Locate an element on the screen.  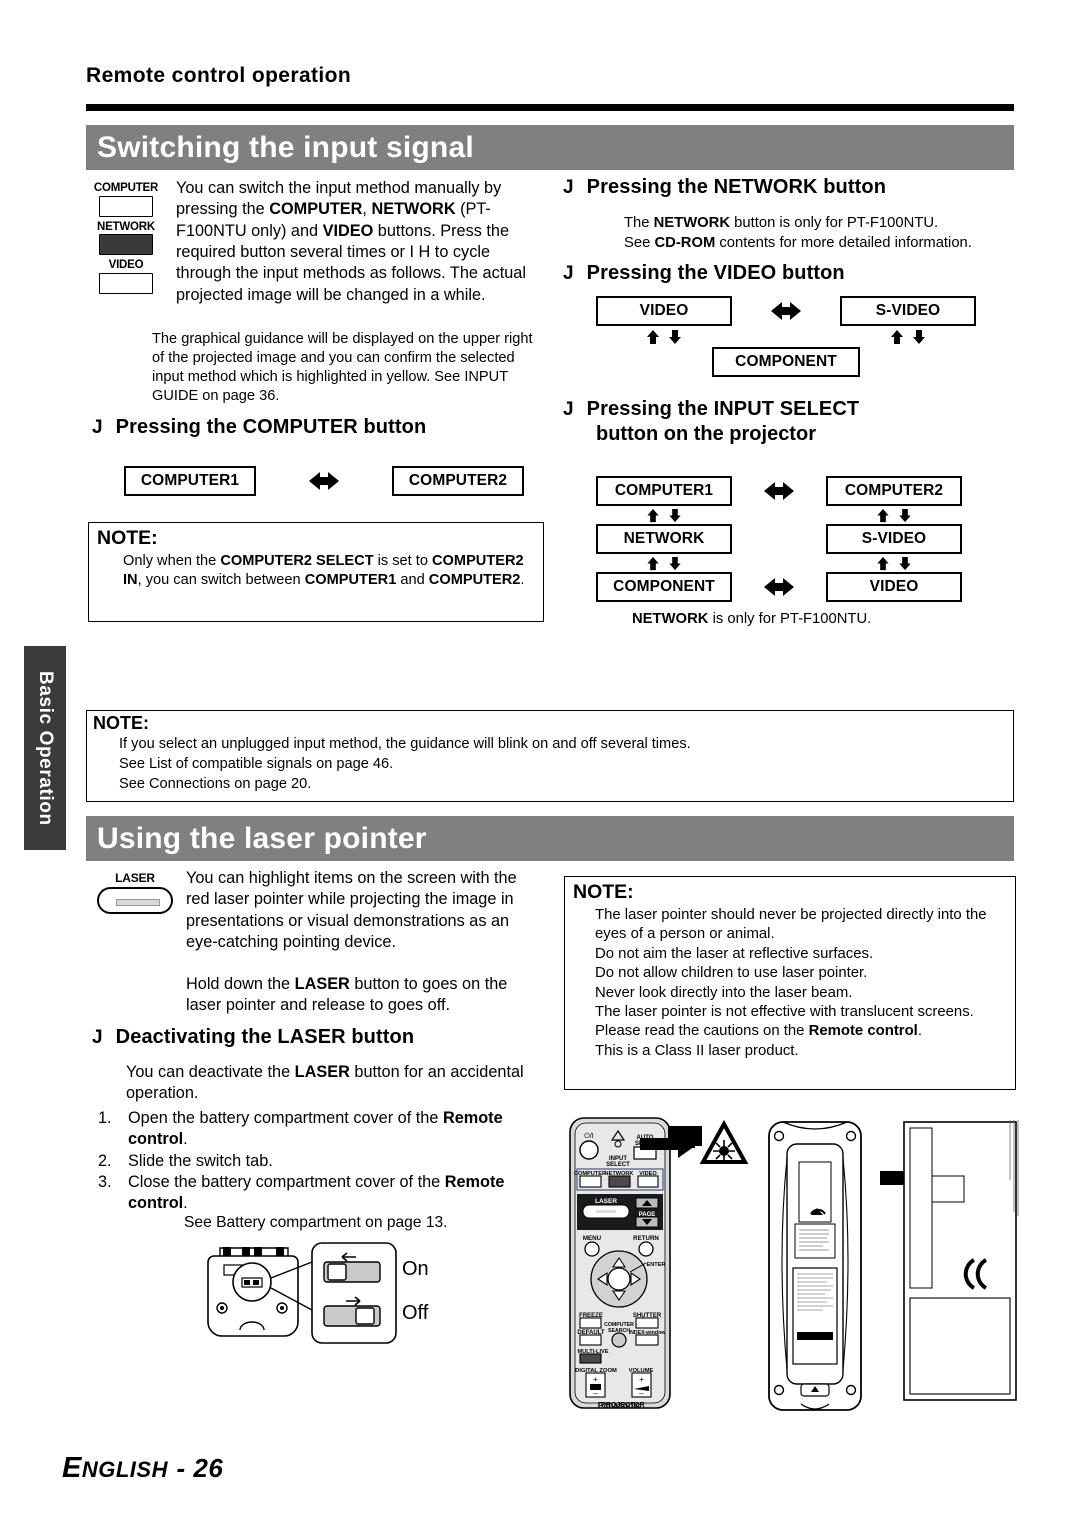
nb-t1: The is located at coordinates (639, 223).